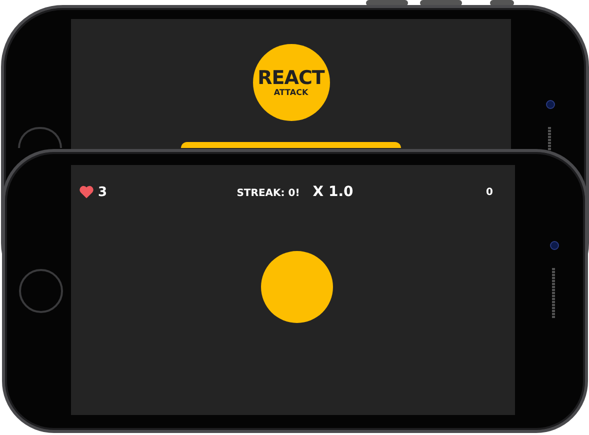 Image resolution: width=589 pixels, height=435 pixels. What do you see at coordinates (489, 192) in the screenshot?
I see `score-label: 0` at bounding box center [489, 192].